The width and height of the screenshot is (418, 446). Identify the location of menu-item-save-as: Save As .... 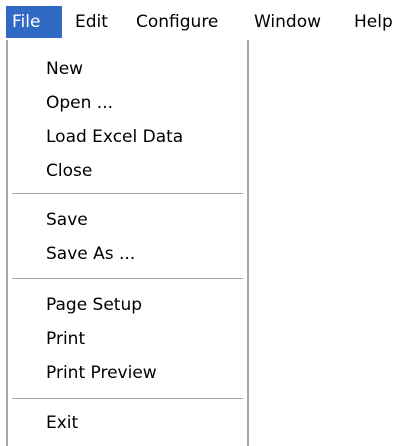
(127, 254).